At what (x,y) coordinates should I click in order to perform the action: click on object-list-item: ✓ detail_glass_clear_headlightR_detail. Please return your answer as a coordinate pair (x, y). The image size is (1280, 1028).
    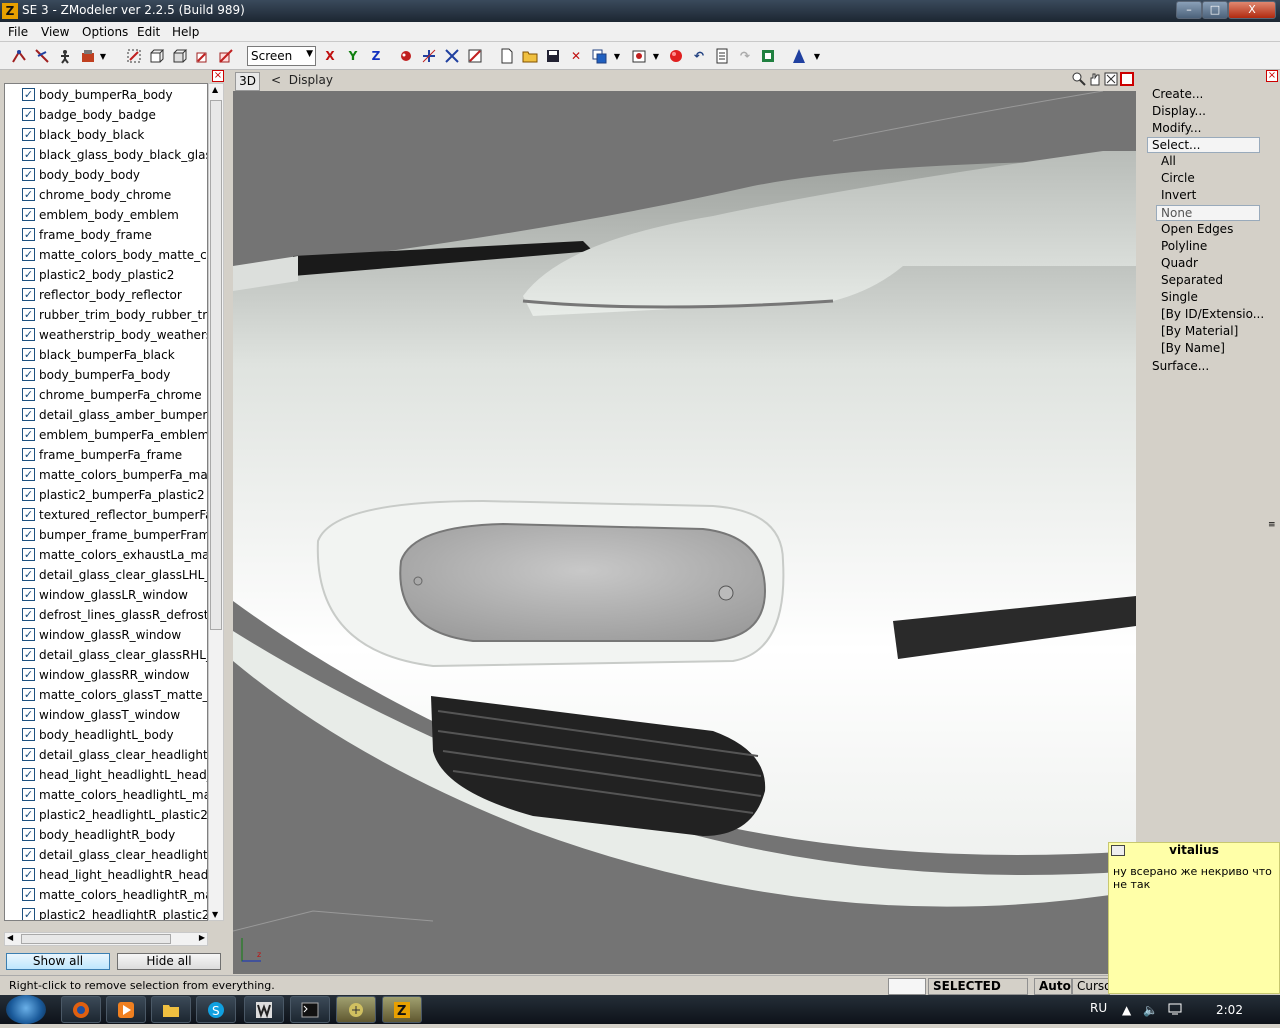
    Looking at the image, I should click on (106, 855).